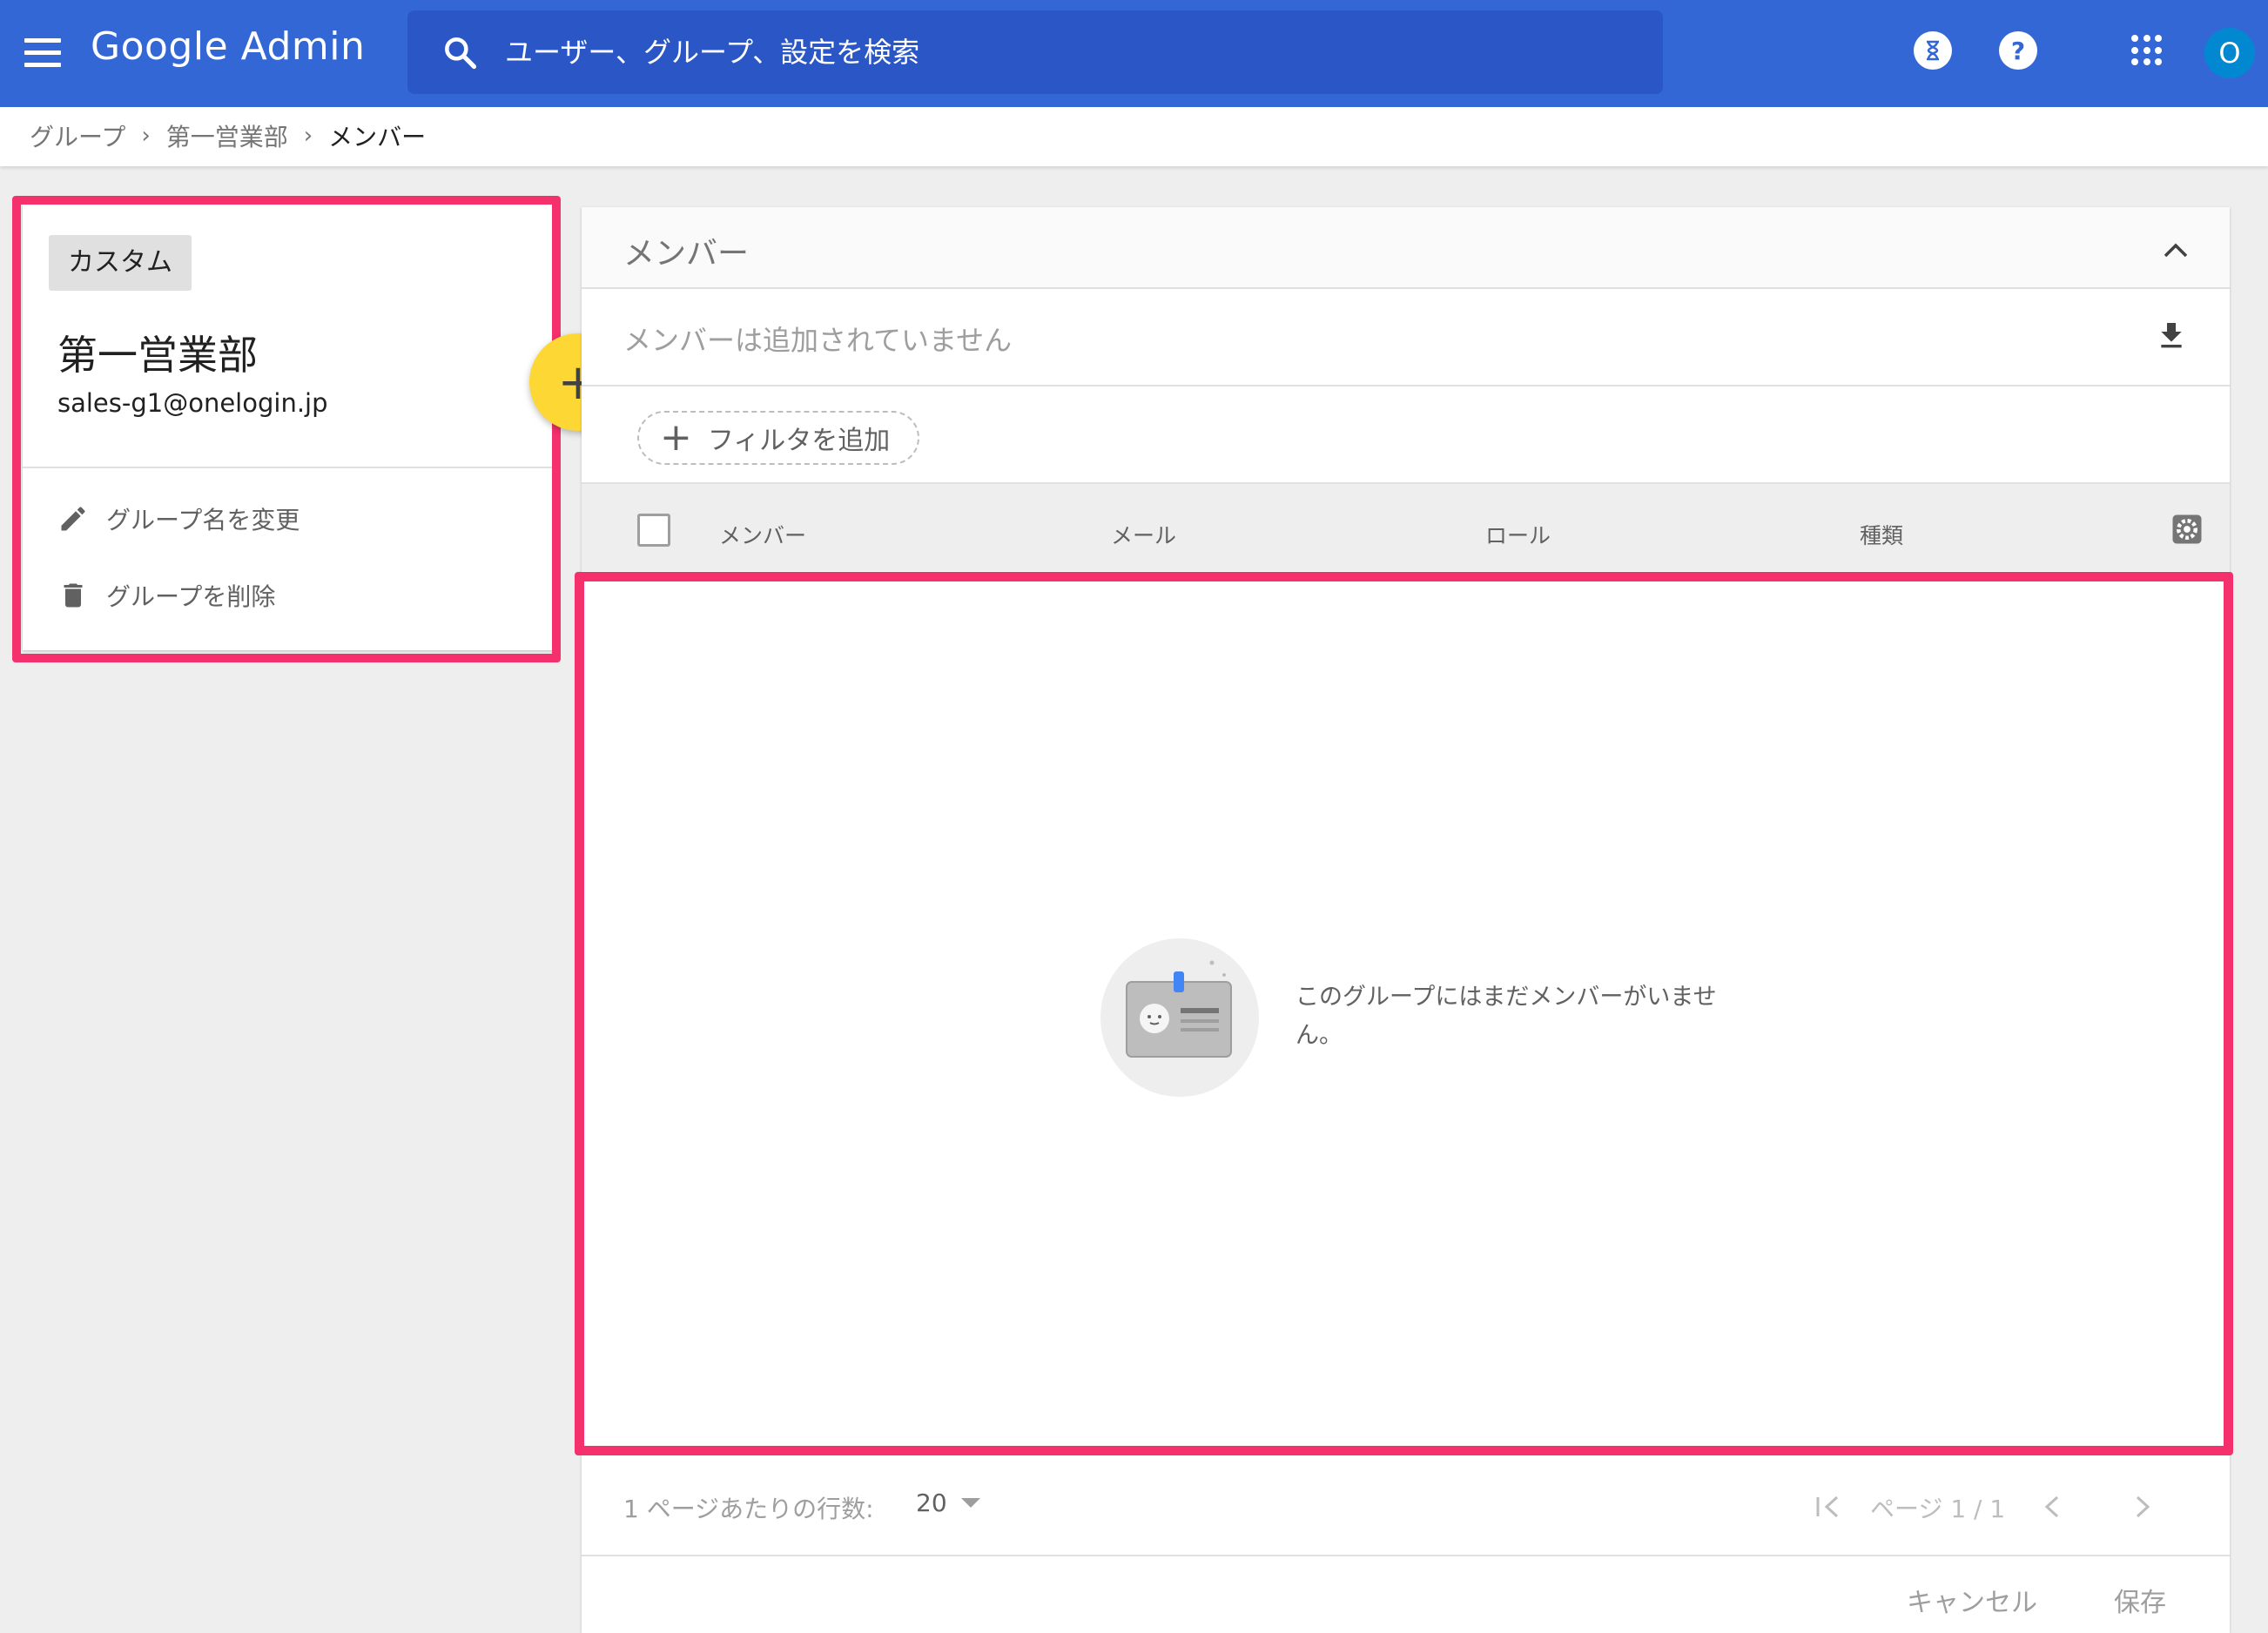  Describe the element at coordinates (970, 1503) in the screenshot. I see `caret-down-icon` at that location.